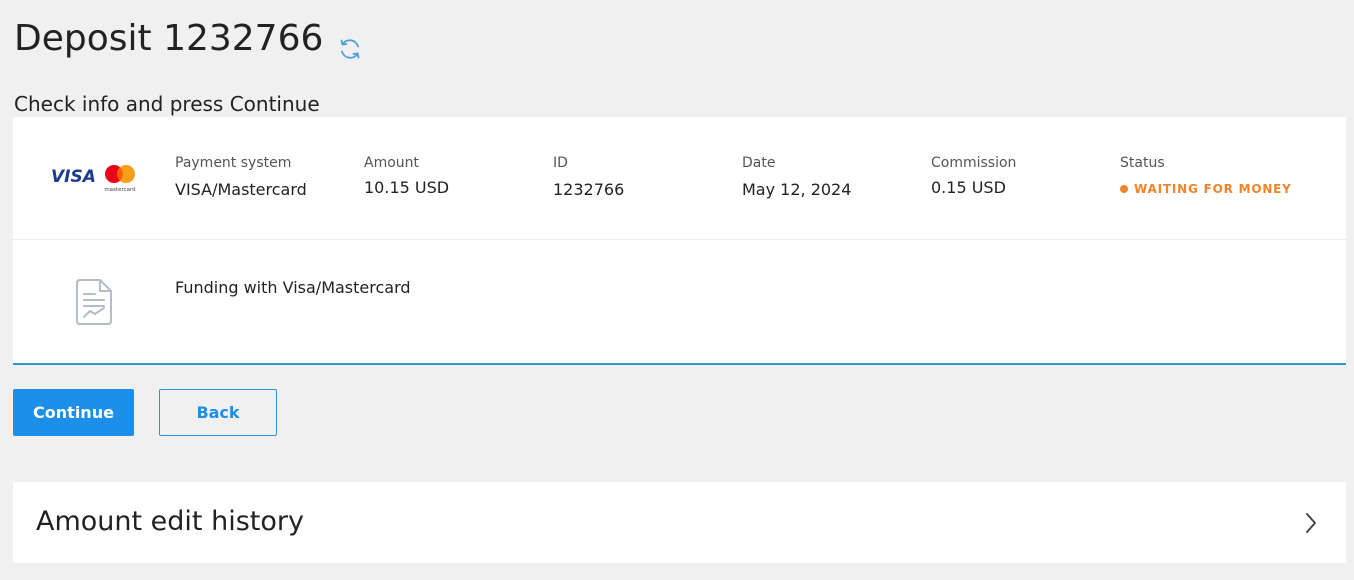 This screenshot has height=580, width=1354. Describe the element at coordinates (759, 163) in the screenshot. I see `date-label: Date` at that location.